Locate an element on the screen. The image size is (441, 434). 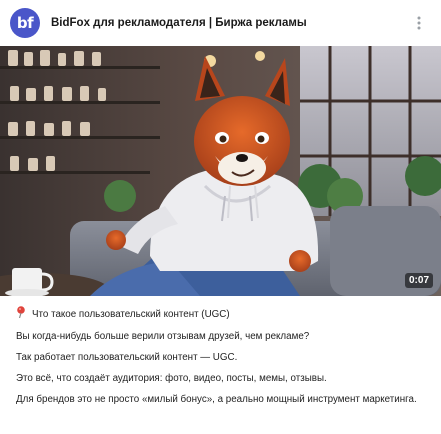
community-title: BidFox для рекламодателя | Биржа рекламы is located at coordinates (229, 23).